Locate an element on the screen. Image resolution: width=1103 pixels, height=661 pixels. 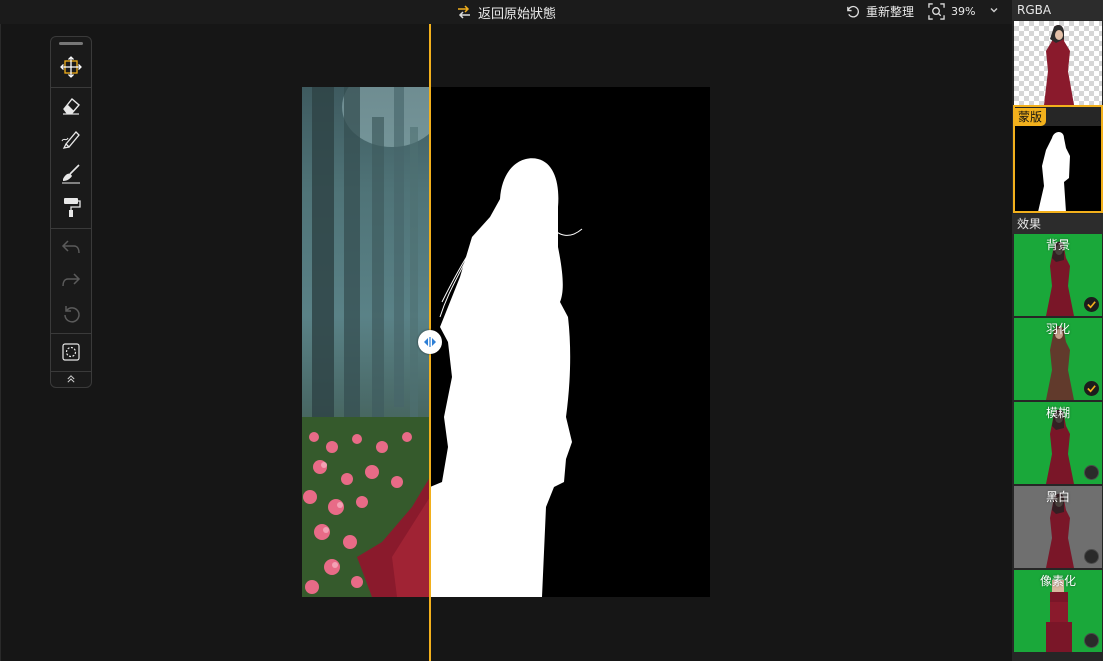
effects-label: 效果 is located at coordinates (1057, 224).